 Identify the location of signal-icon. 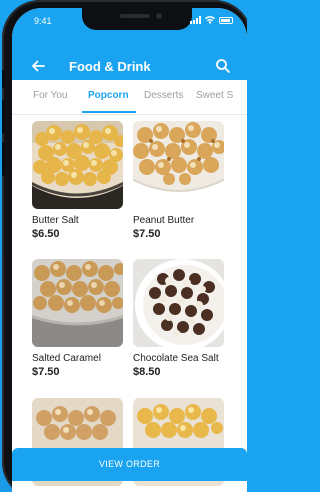
(195, 20).